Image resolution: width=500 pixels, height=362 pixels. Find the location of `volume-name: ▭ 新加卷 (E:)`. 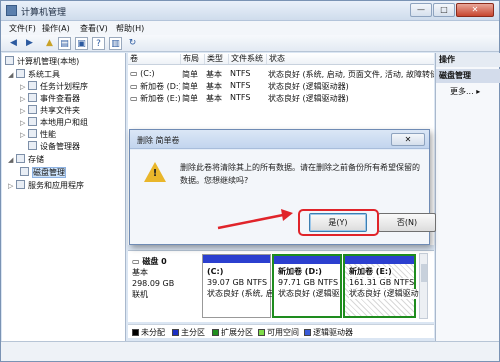

volume-name: ▭ 新加卷 (E:) is located at coordinates (155, 98).